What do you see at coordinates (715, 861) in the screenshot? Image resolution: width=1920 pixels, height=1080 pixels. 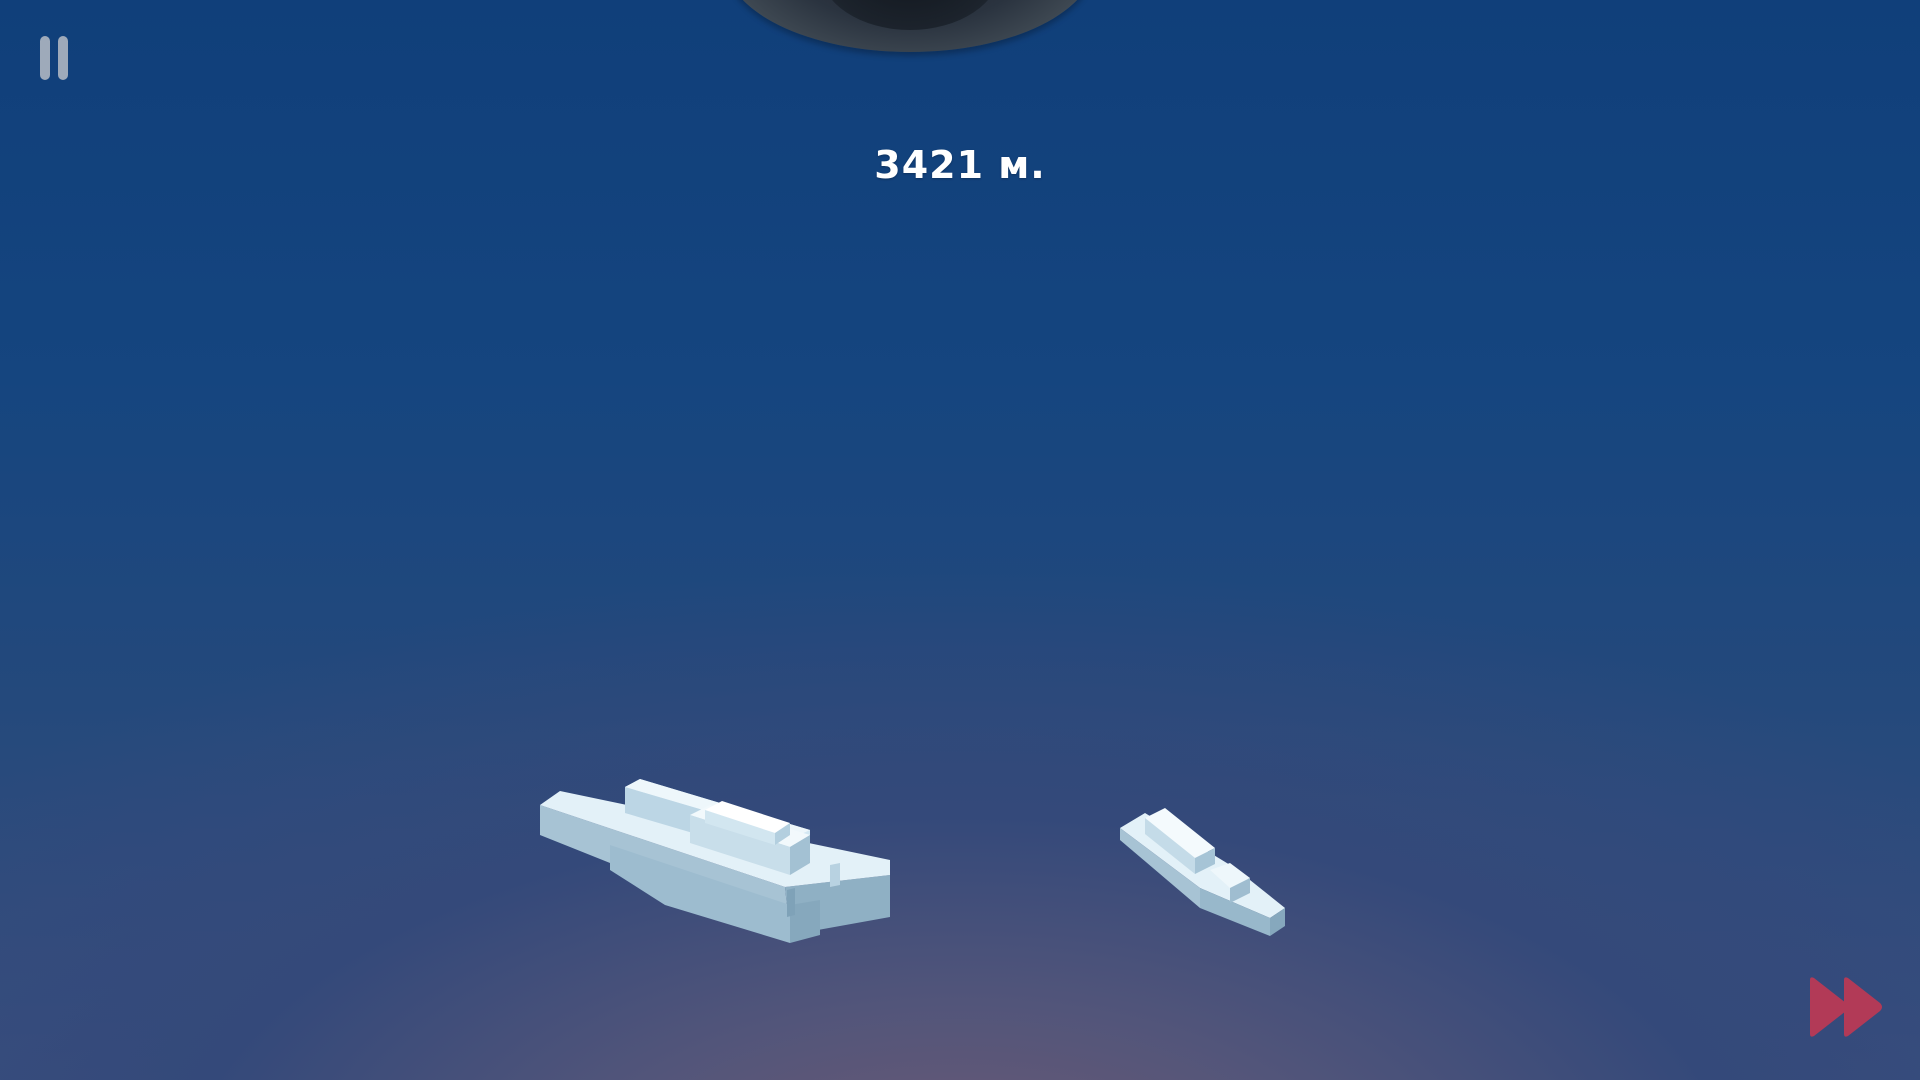 I see `large-voxel-ship` at bounding box center [715, 861].